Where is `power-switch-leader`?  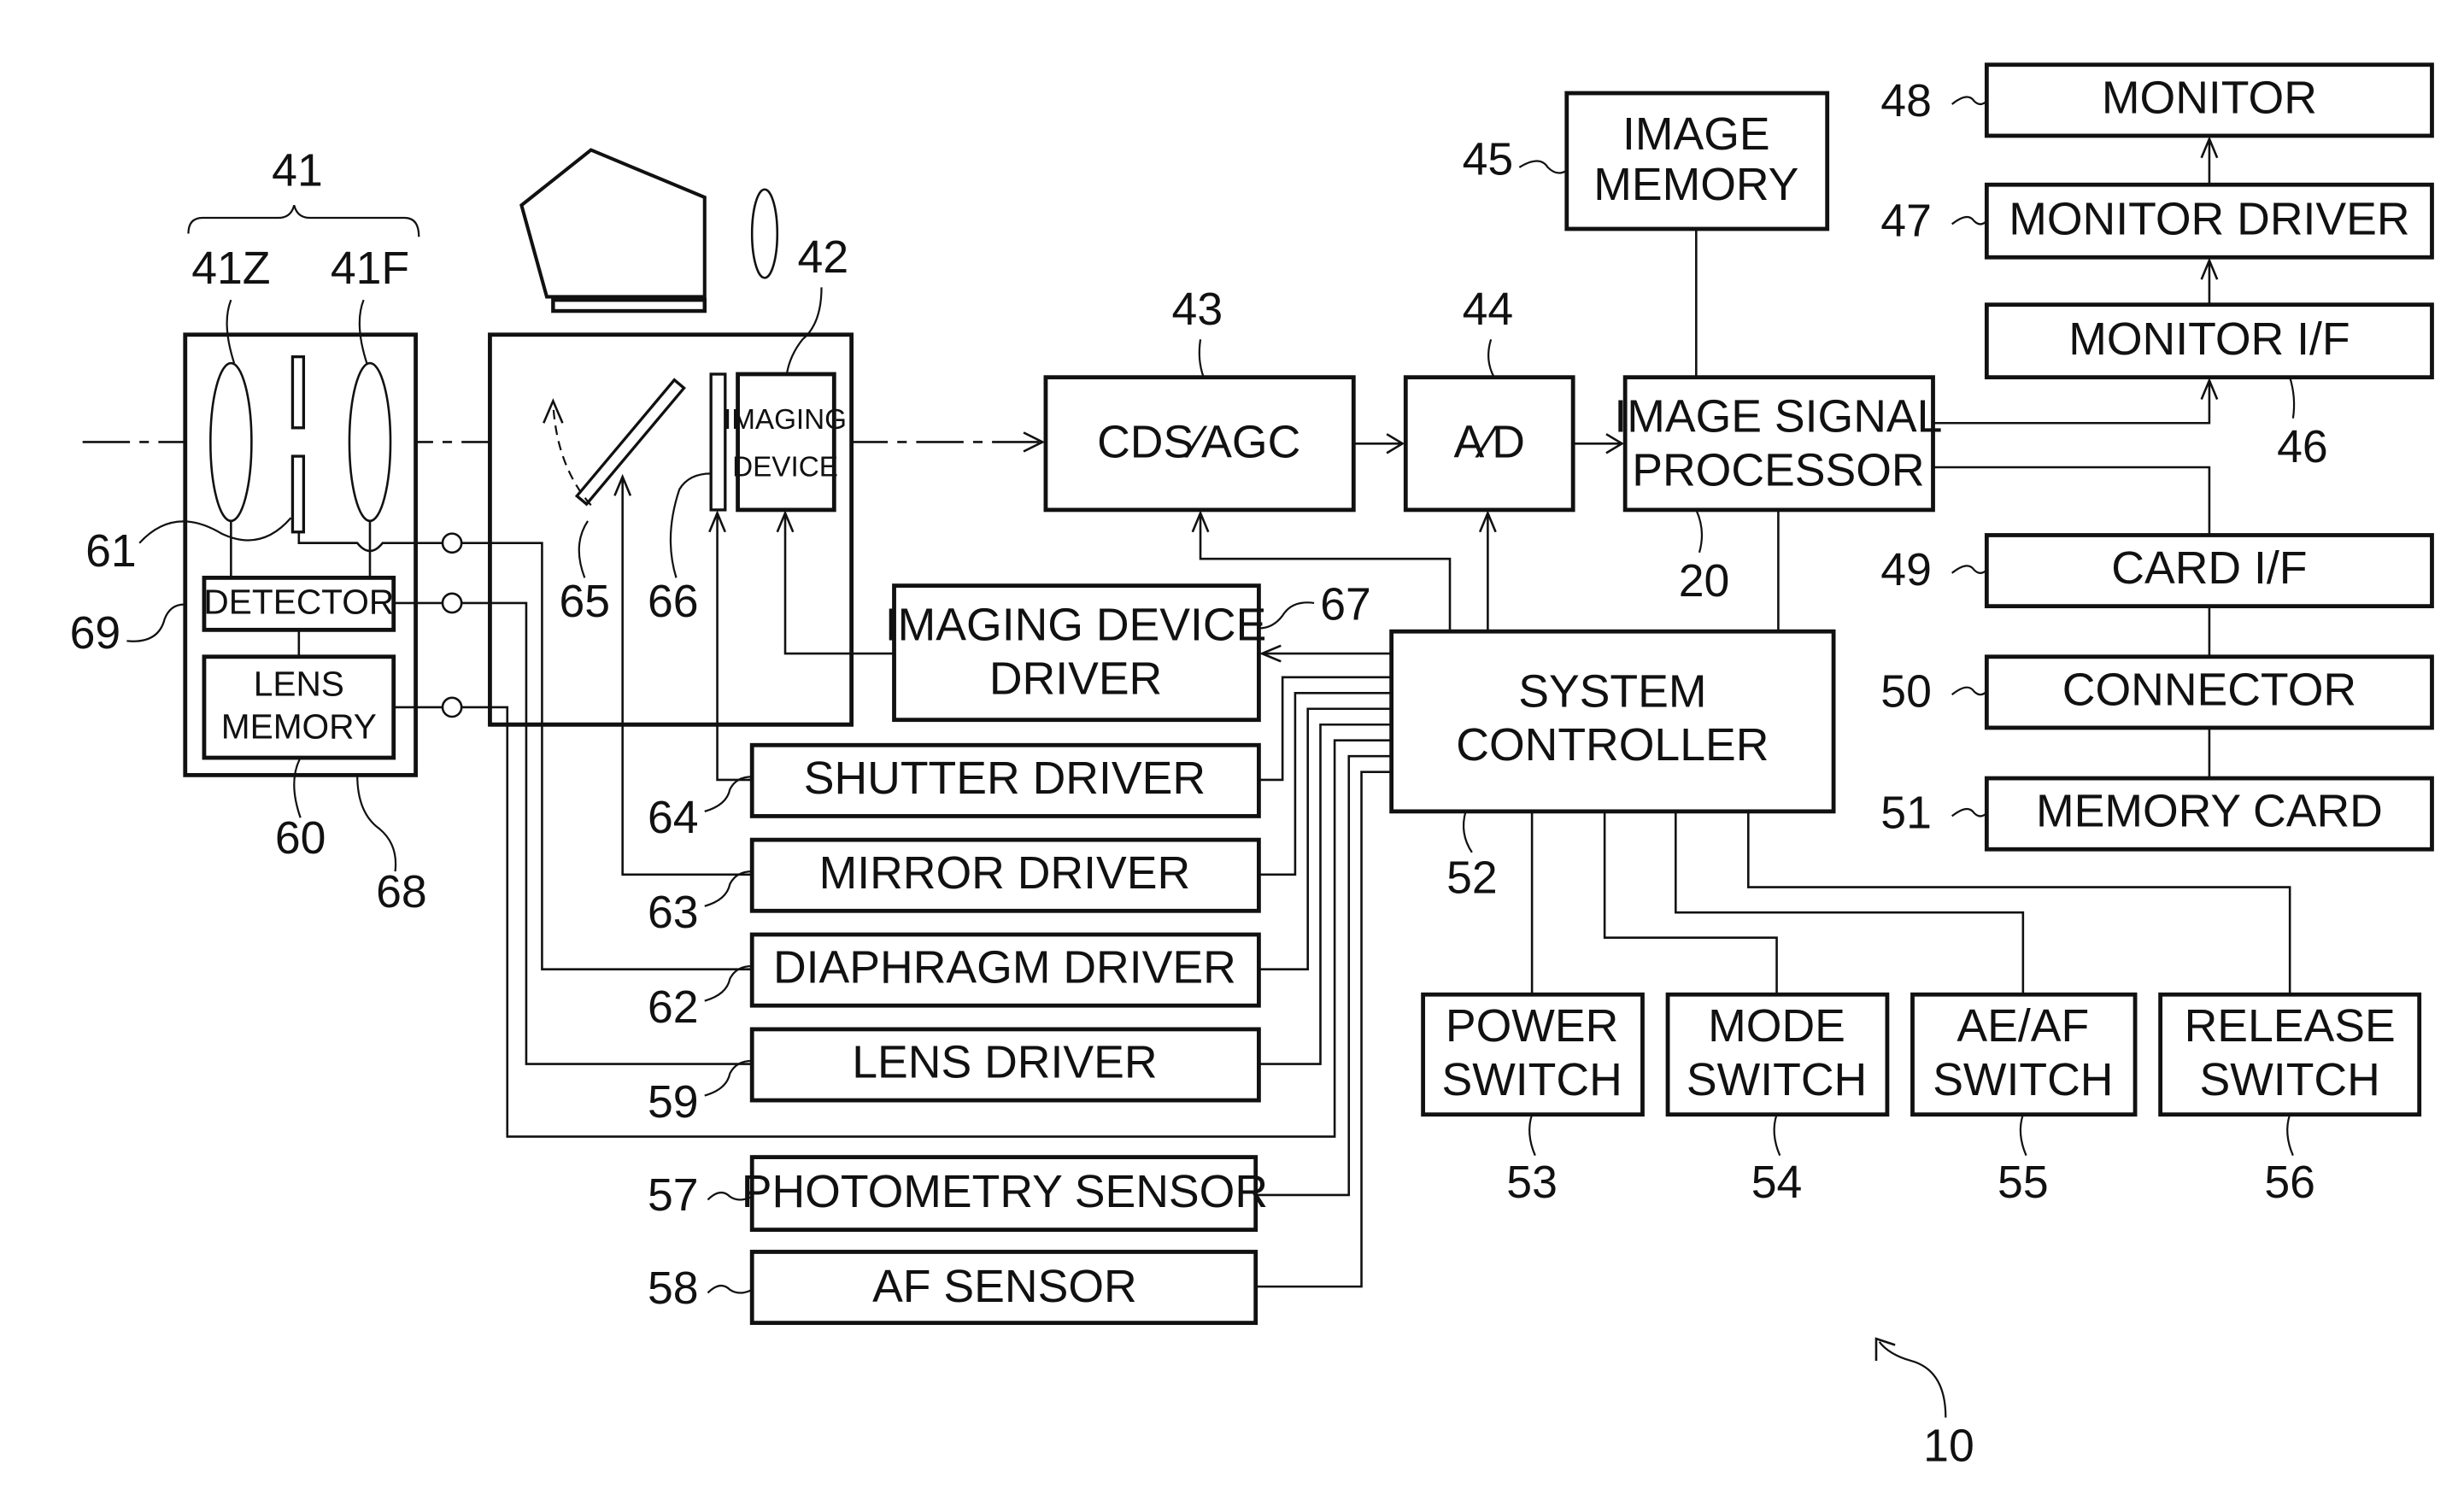 power-switch-leader is located at coordinates (1532, 1135).